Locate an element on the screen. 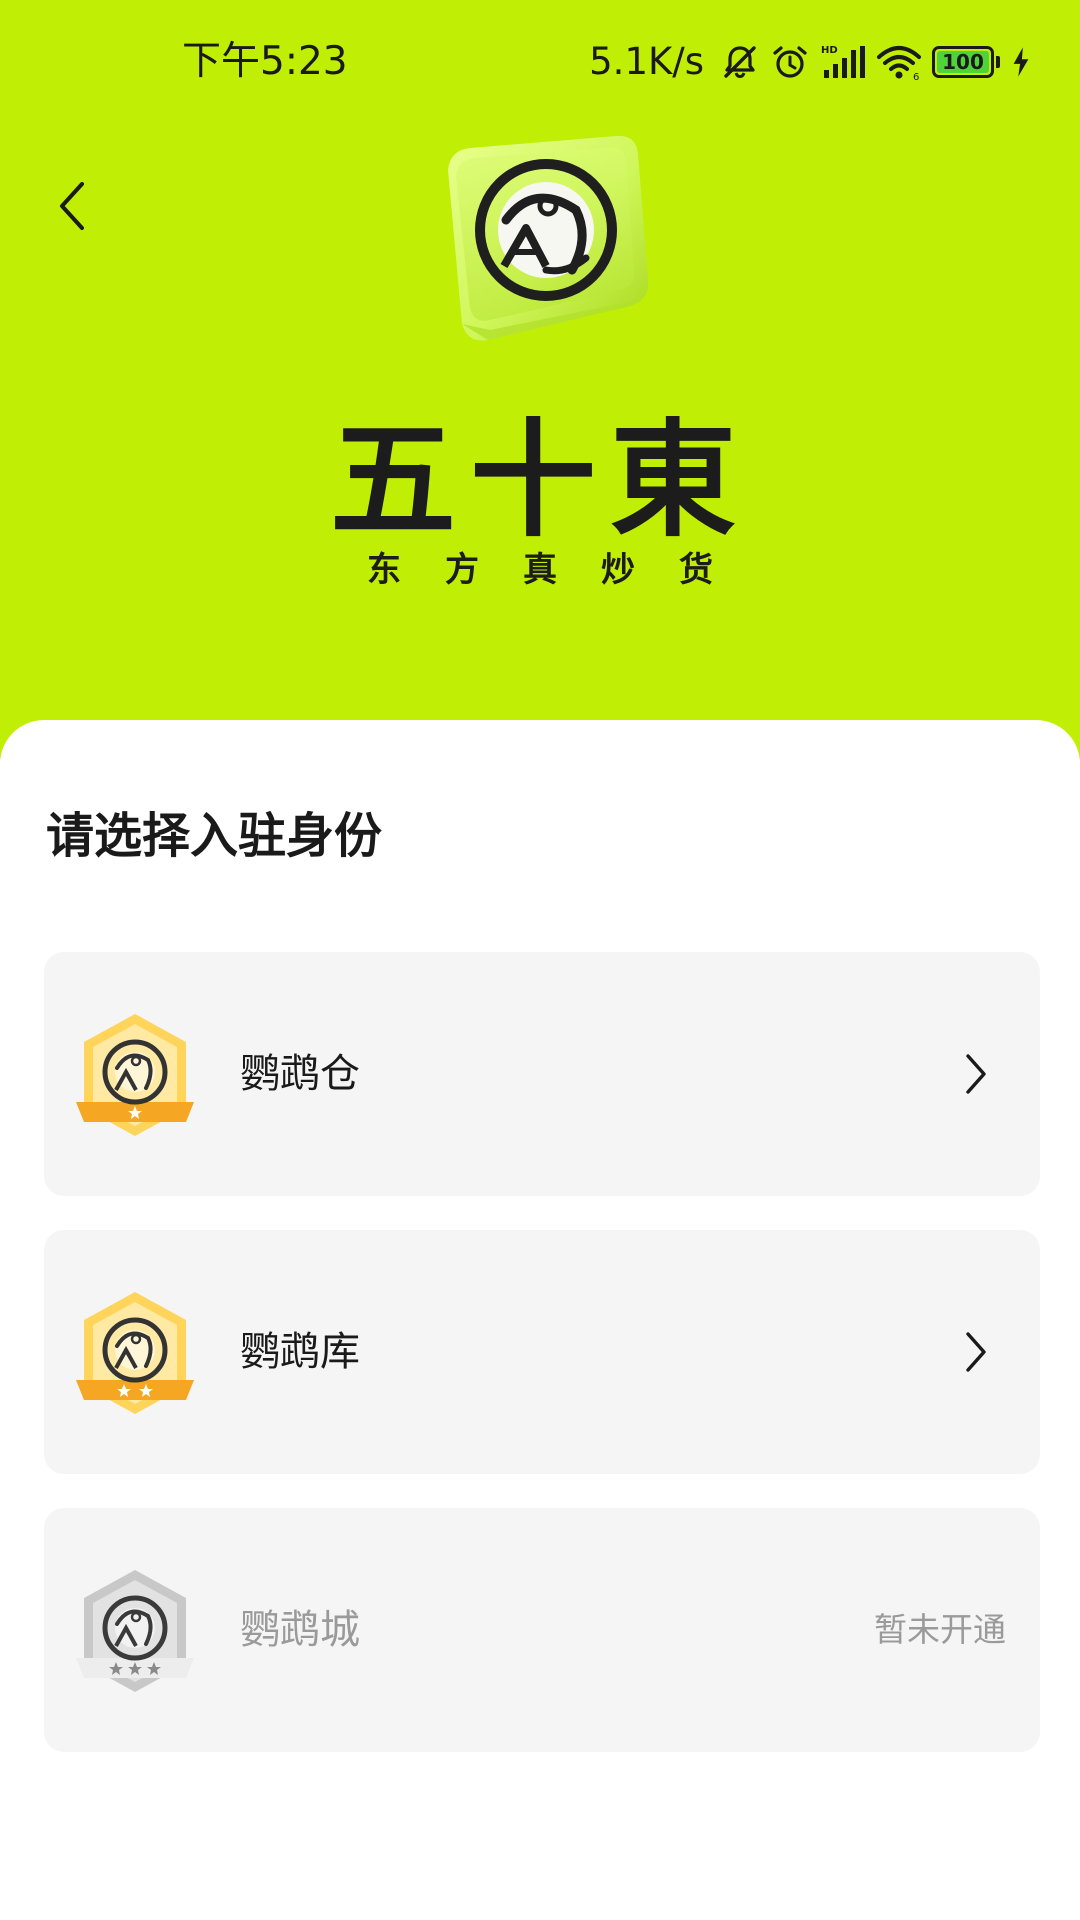 The image size is (1080, 1920). charging-icon is located at coordinates (1021, 62).